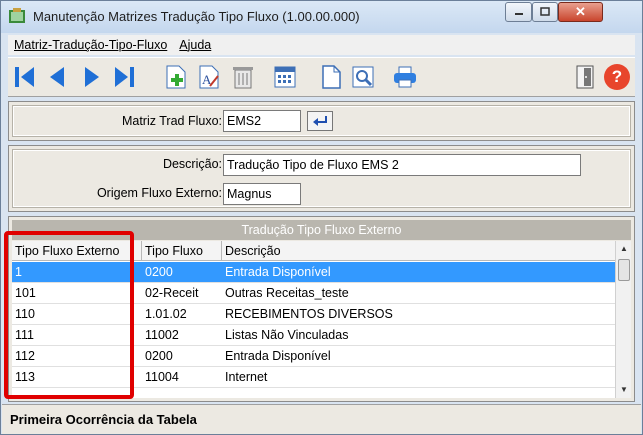 This screenshot has width=643, height=435. Describe the element at coordinates (243, 77) in the screenshot. I see `delete-icon` at that location.